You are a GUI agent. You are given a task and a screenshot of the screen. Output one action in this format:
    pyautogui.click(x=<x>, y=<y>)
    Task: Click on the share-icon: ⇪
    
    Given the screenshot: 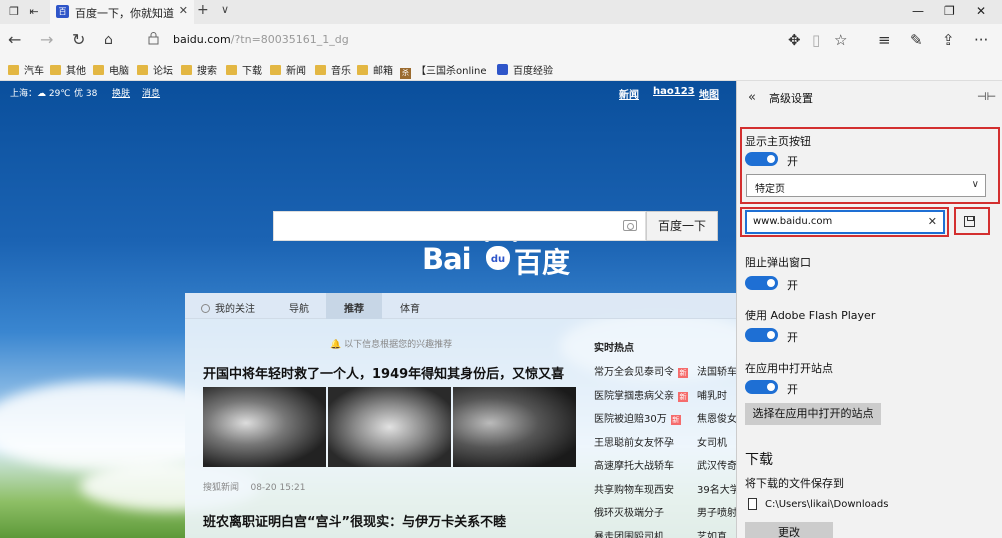 What is the action you would take?
    pyautogui.click(x=948, y=40)
    